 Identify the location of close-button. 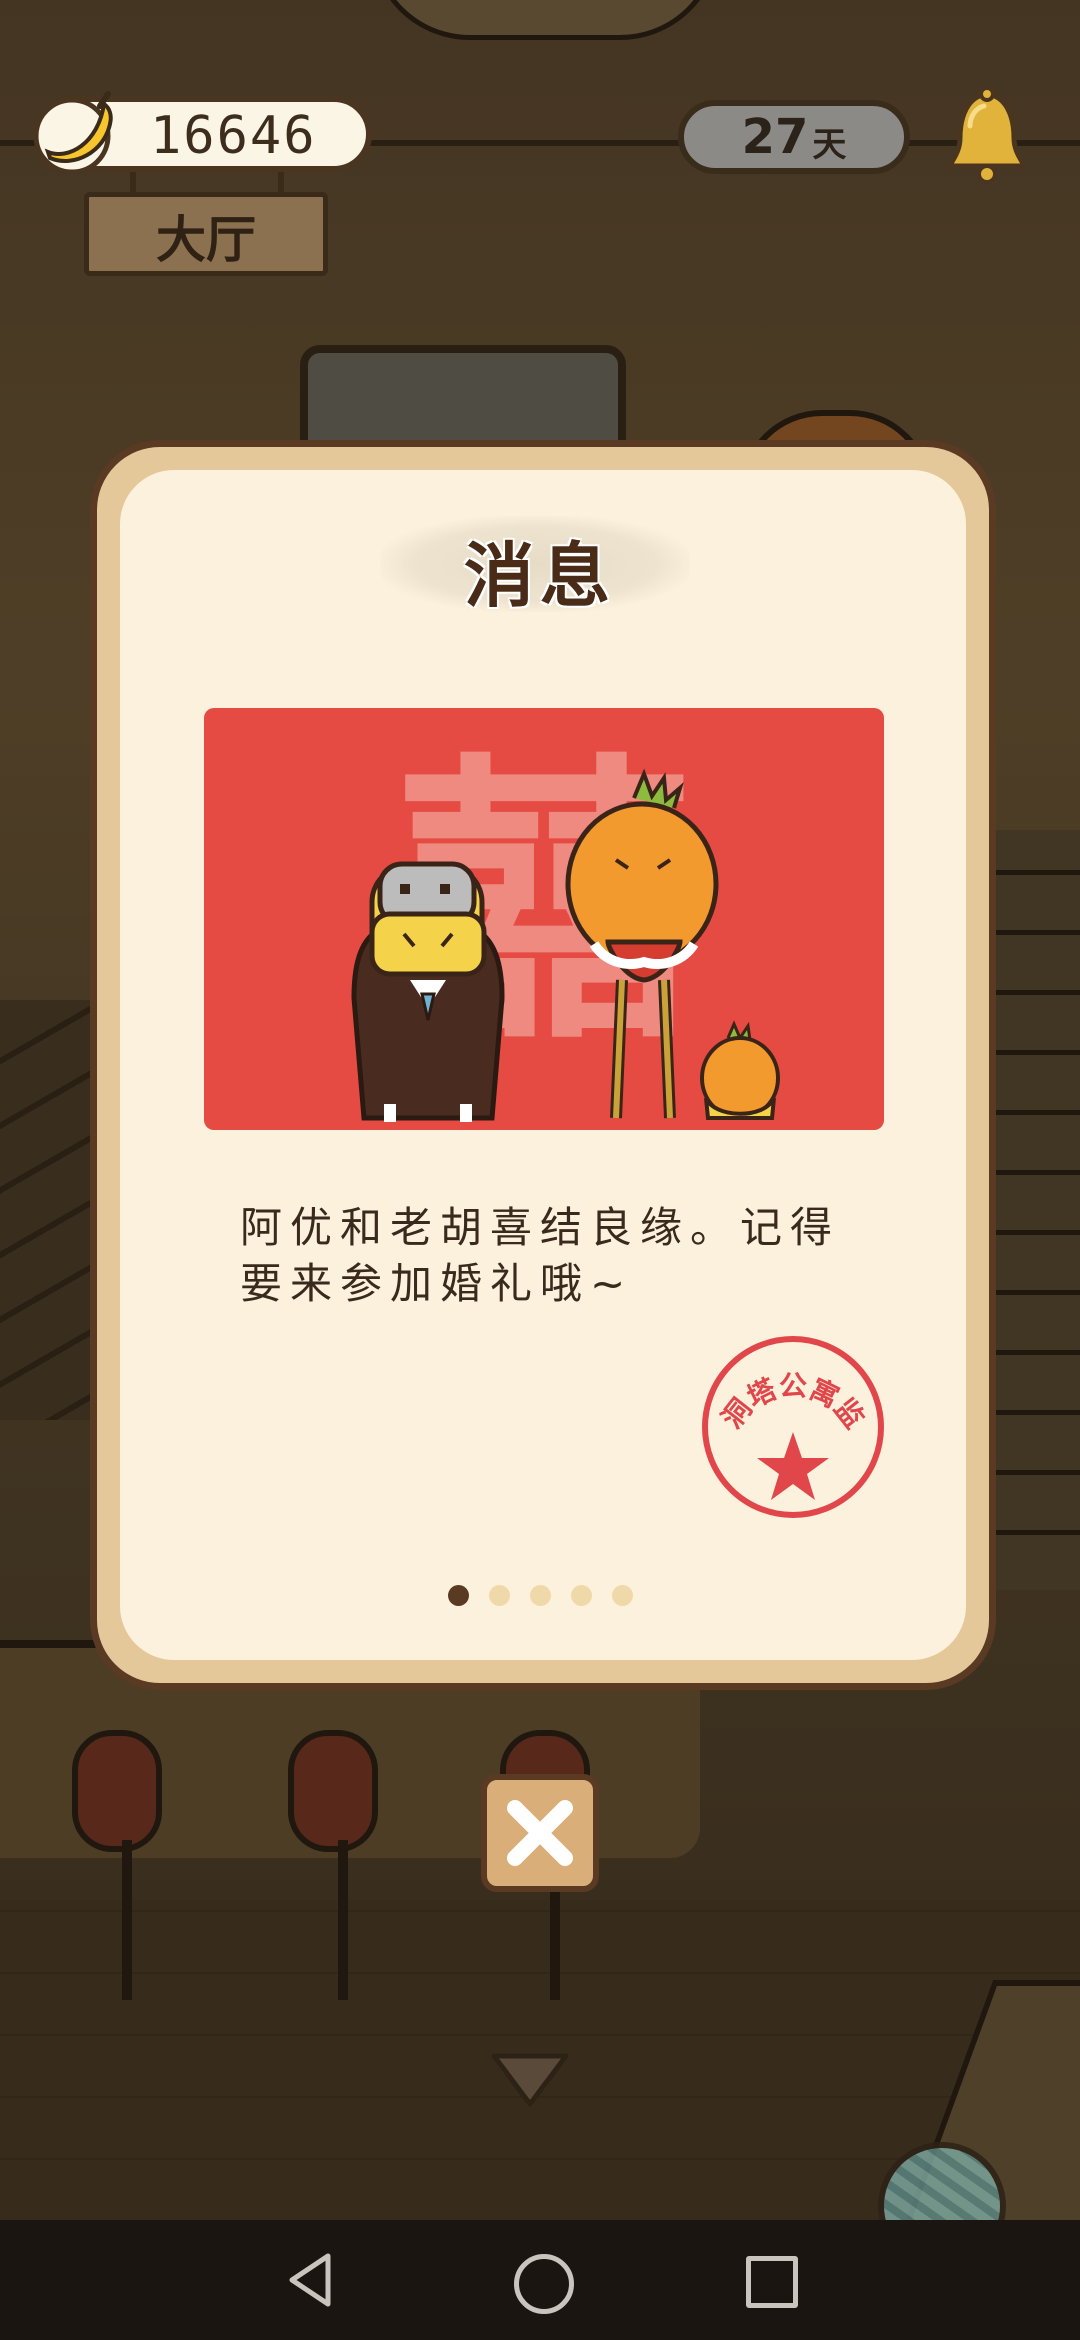
(540, 1833).